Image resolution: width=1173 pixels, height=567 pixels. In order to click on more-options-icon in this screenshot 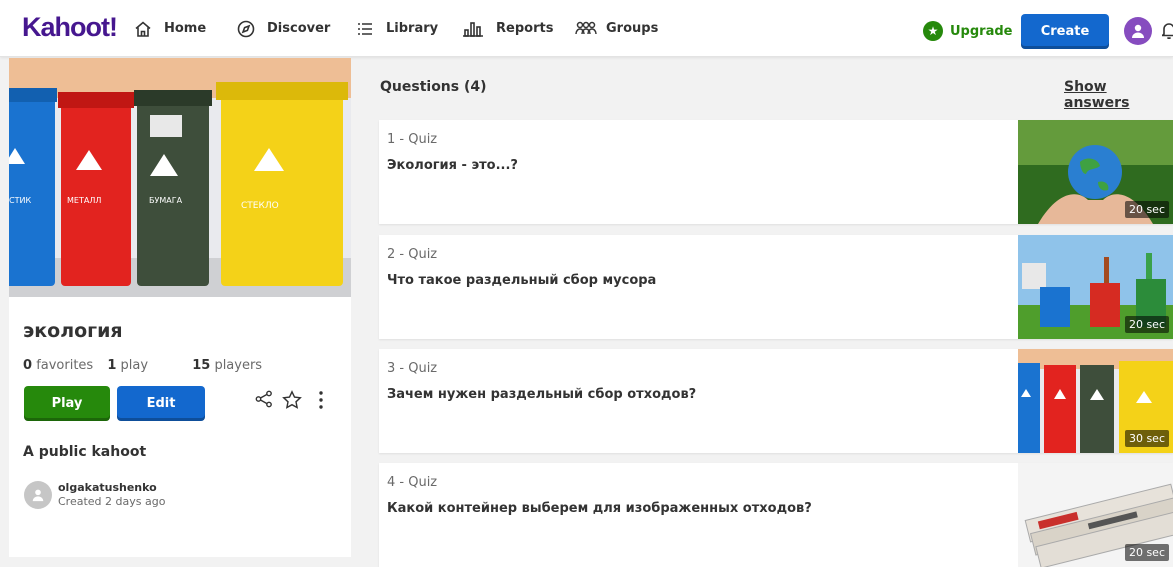, I will do `click(321, 400)`.